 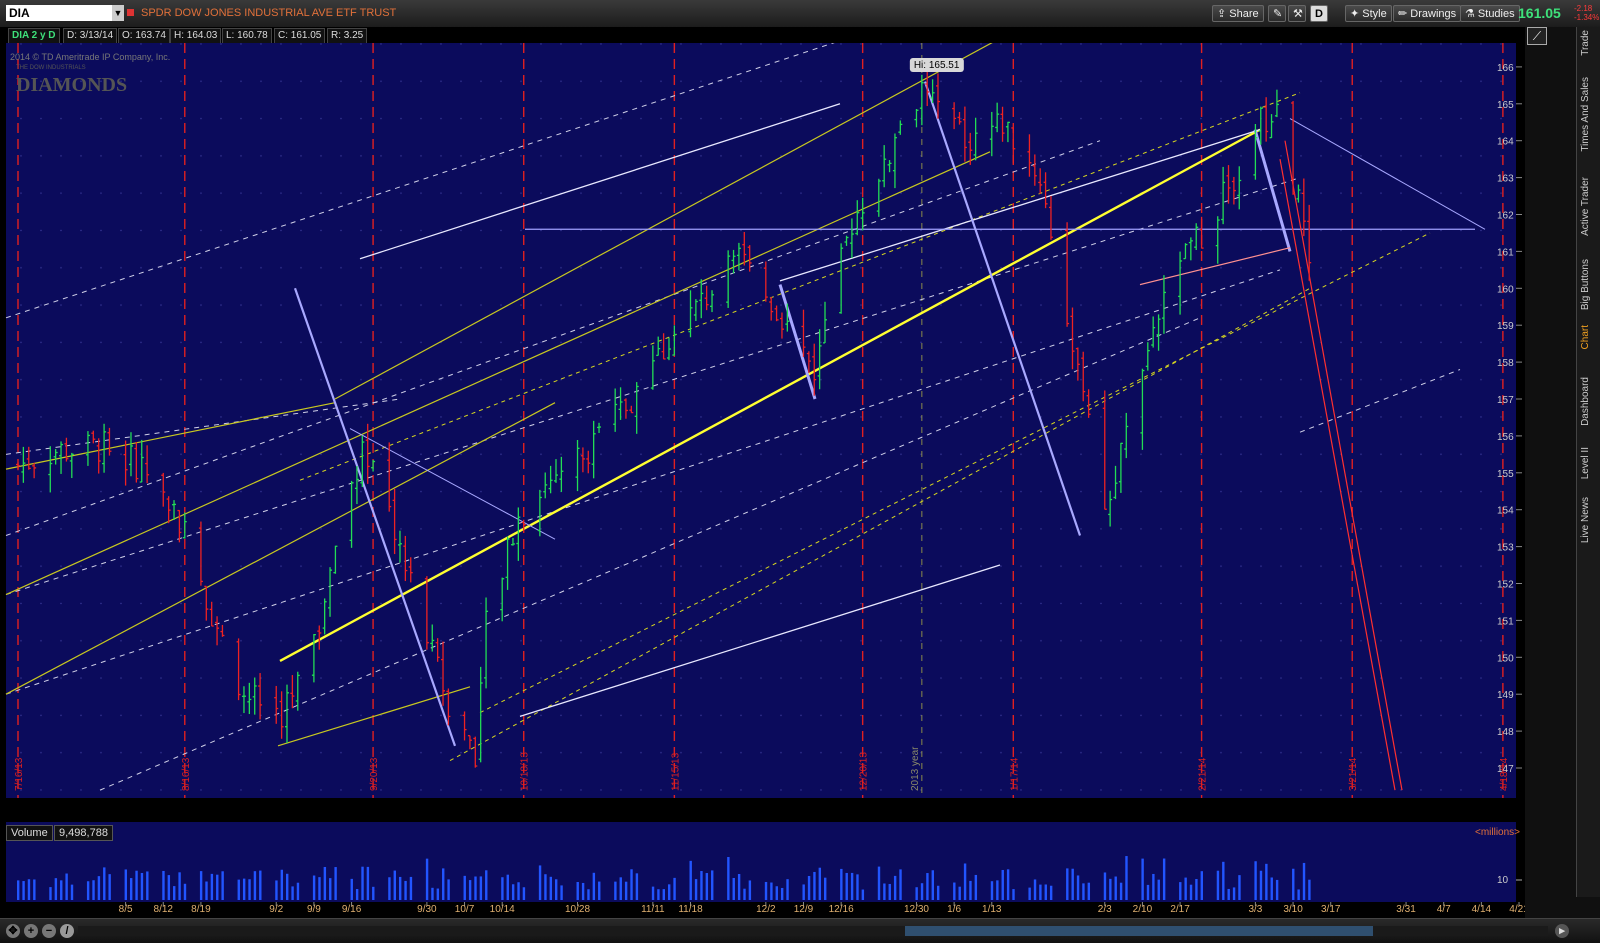 I want to click on wrench-icon: ⚒, so click(x=1297, y=13).